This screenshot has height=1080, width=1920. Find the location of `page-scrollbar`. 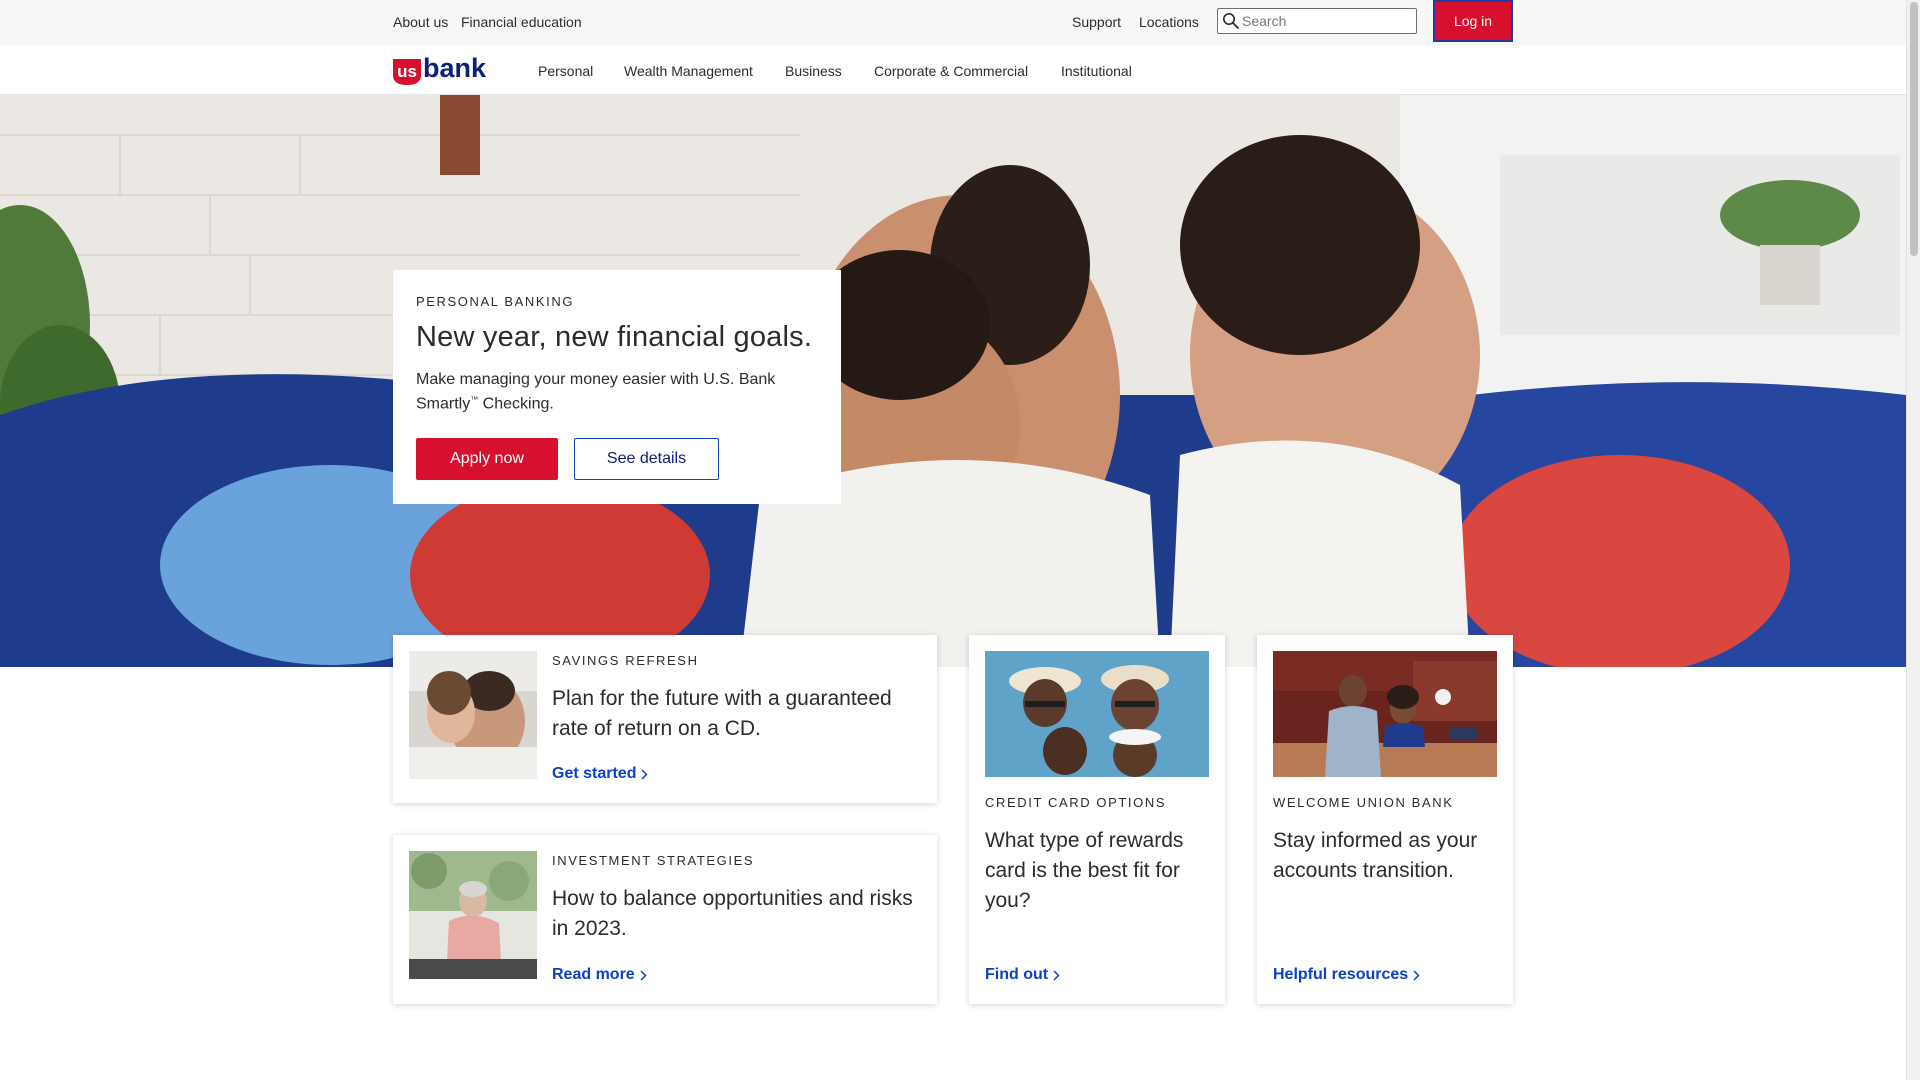

page-scrollbar is located at coordinates (1913, 540).